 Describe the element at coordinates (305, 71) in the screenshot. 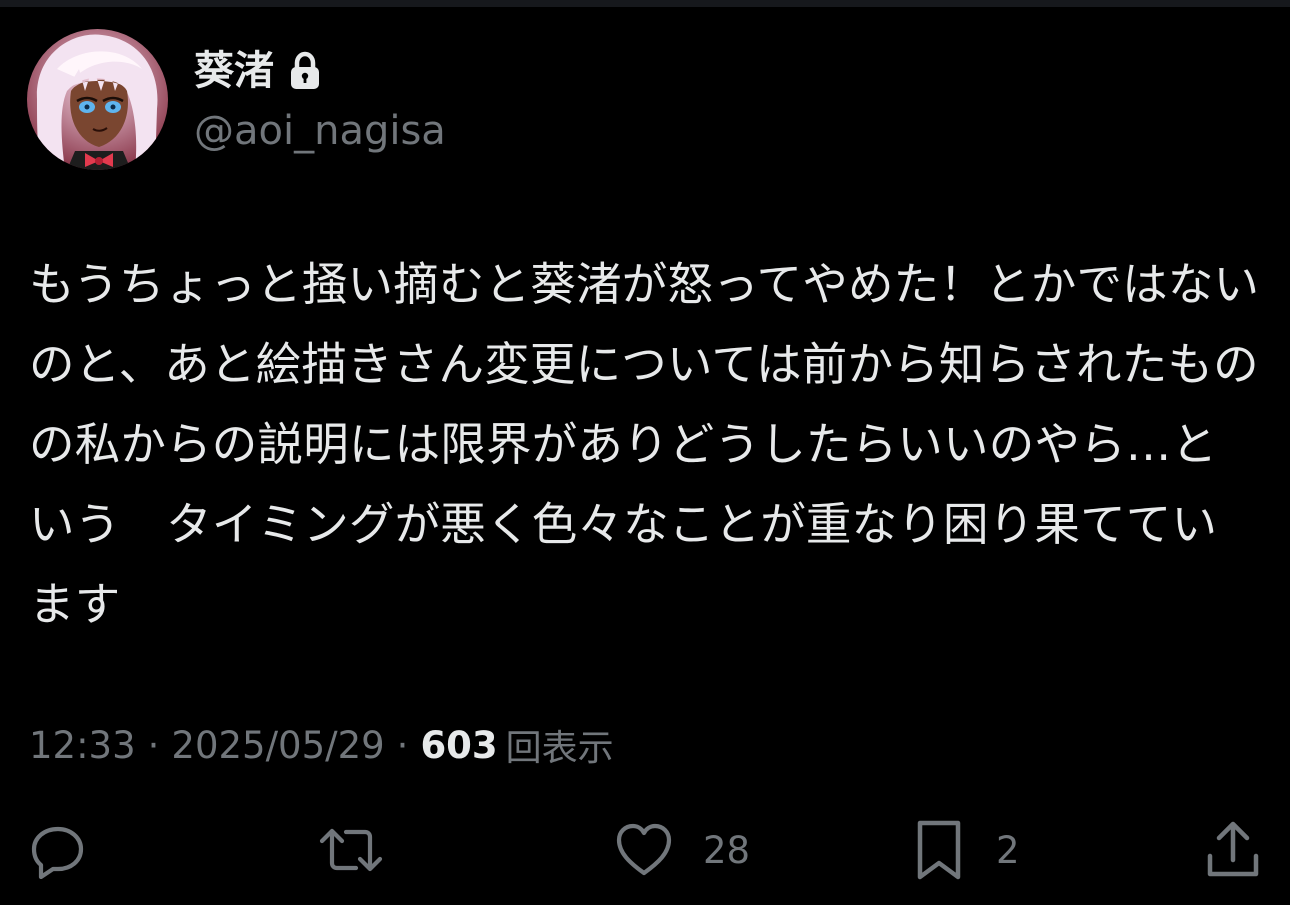

I see `lock-icon` at that location.